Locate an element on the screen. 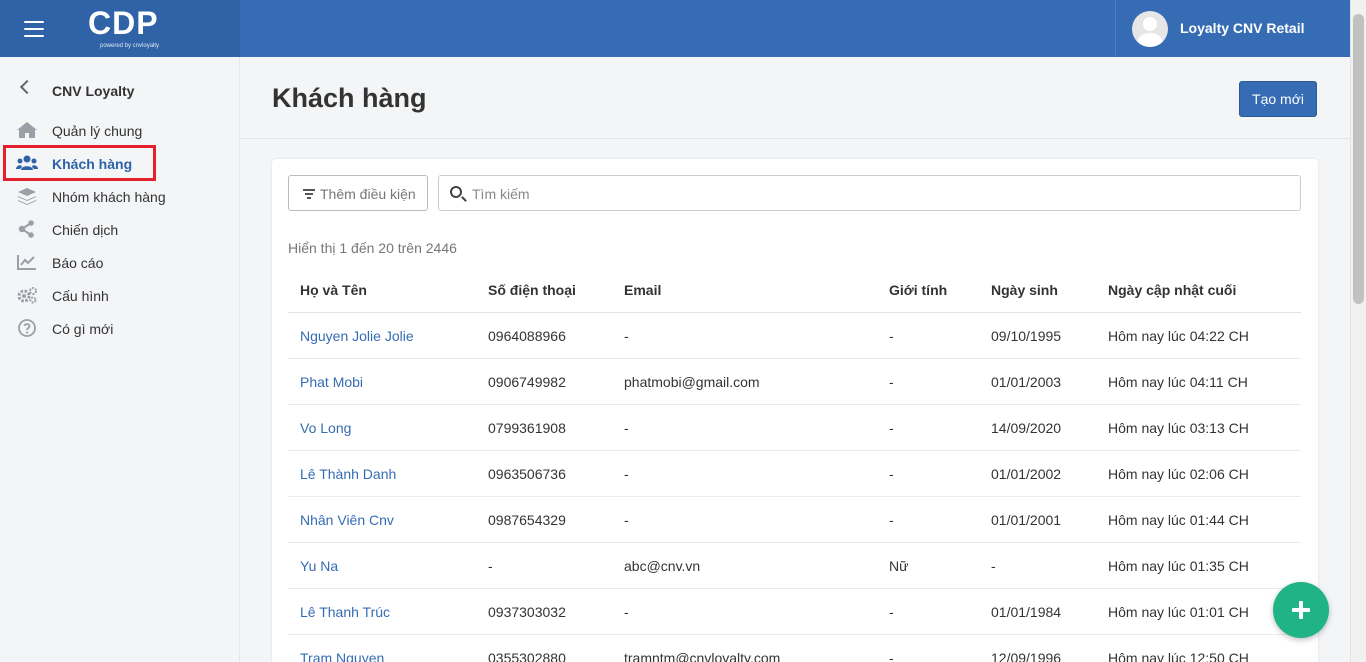 The image size is (1366, 662). cell-gender: Nữ is located at coordinates (899, 566).